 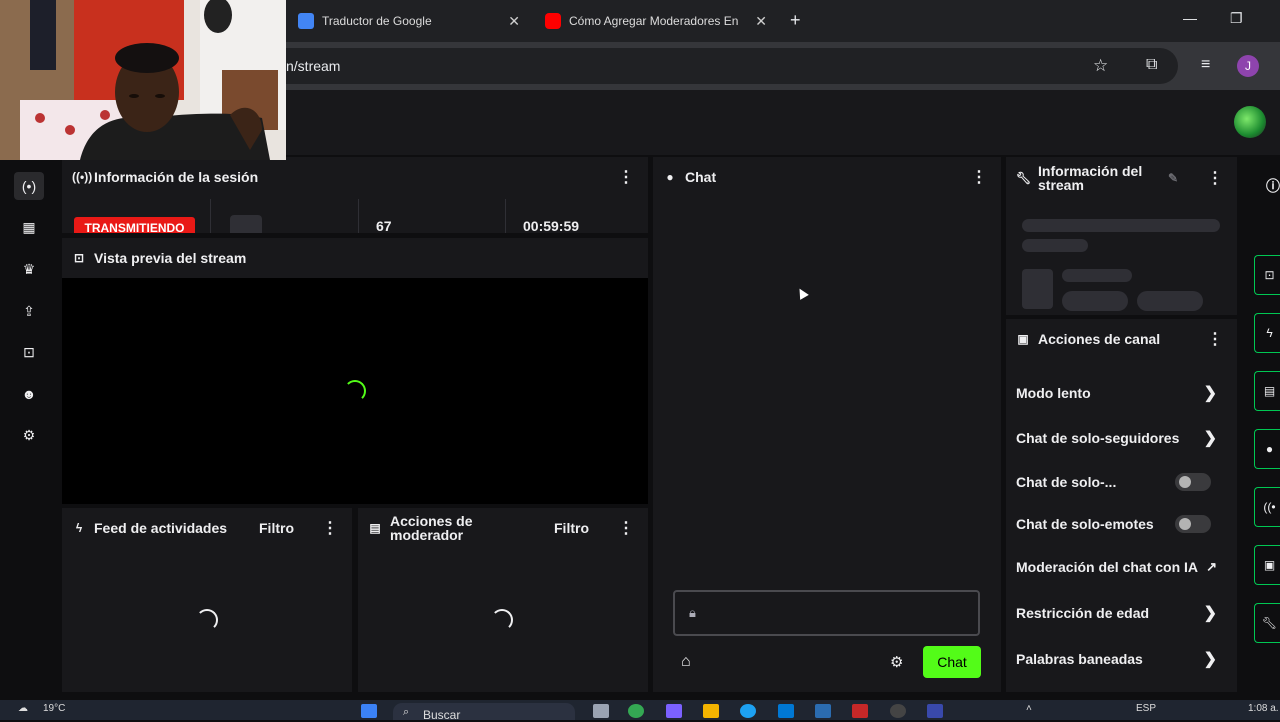 What do you see at coordinates (1267, 565) in the screenshot?
I see `quick-action-channel-icon: ▣` at bounding box center [1267, 565].